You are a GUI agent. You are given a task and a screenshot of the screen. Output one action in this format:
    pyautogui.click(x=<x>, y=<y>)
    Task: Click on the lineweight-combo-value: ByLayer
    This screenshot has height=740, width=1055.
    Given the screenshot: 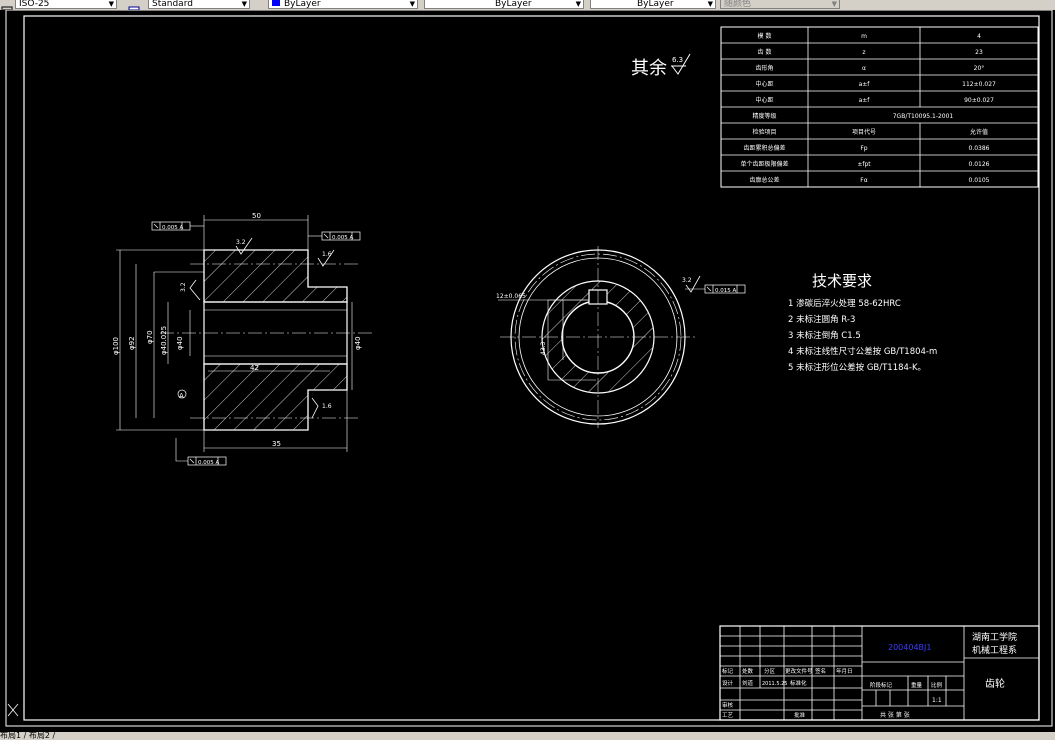 What is the action you would take?
    pyautogui.click(x=655, y=4)
    